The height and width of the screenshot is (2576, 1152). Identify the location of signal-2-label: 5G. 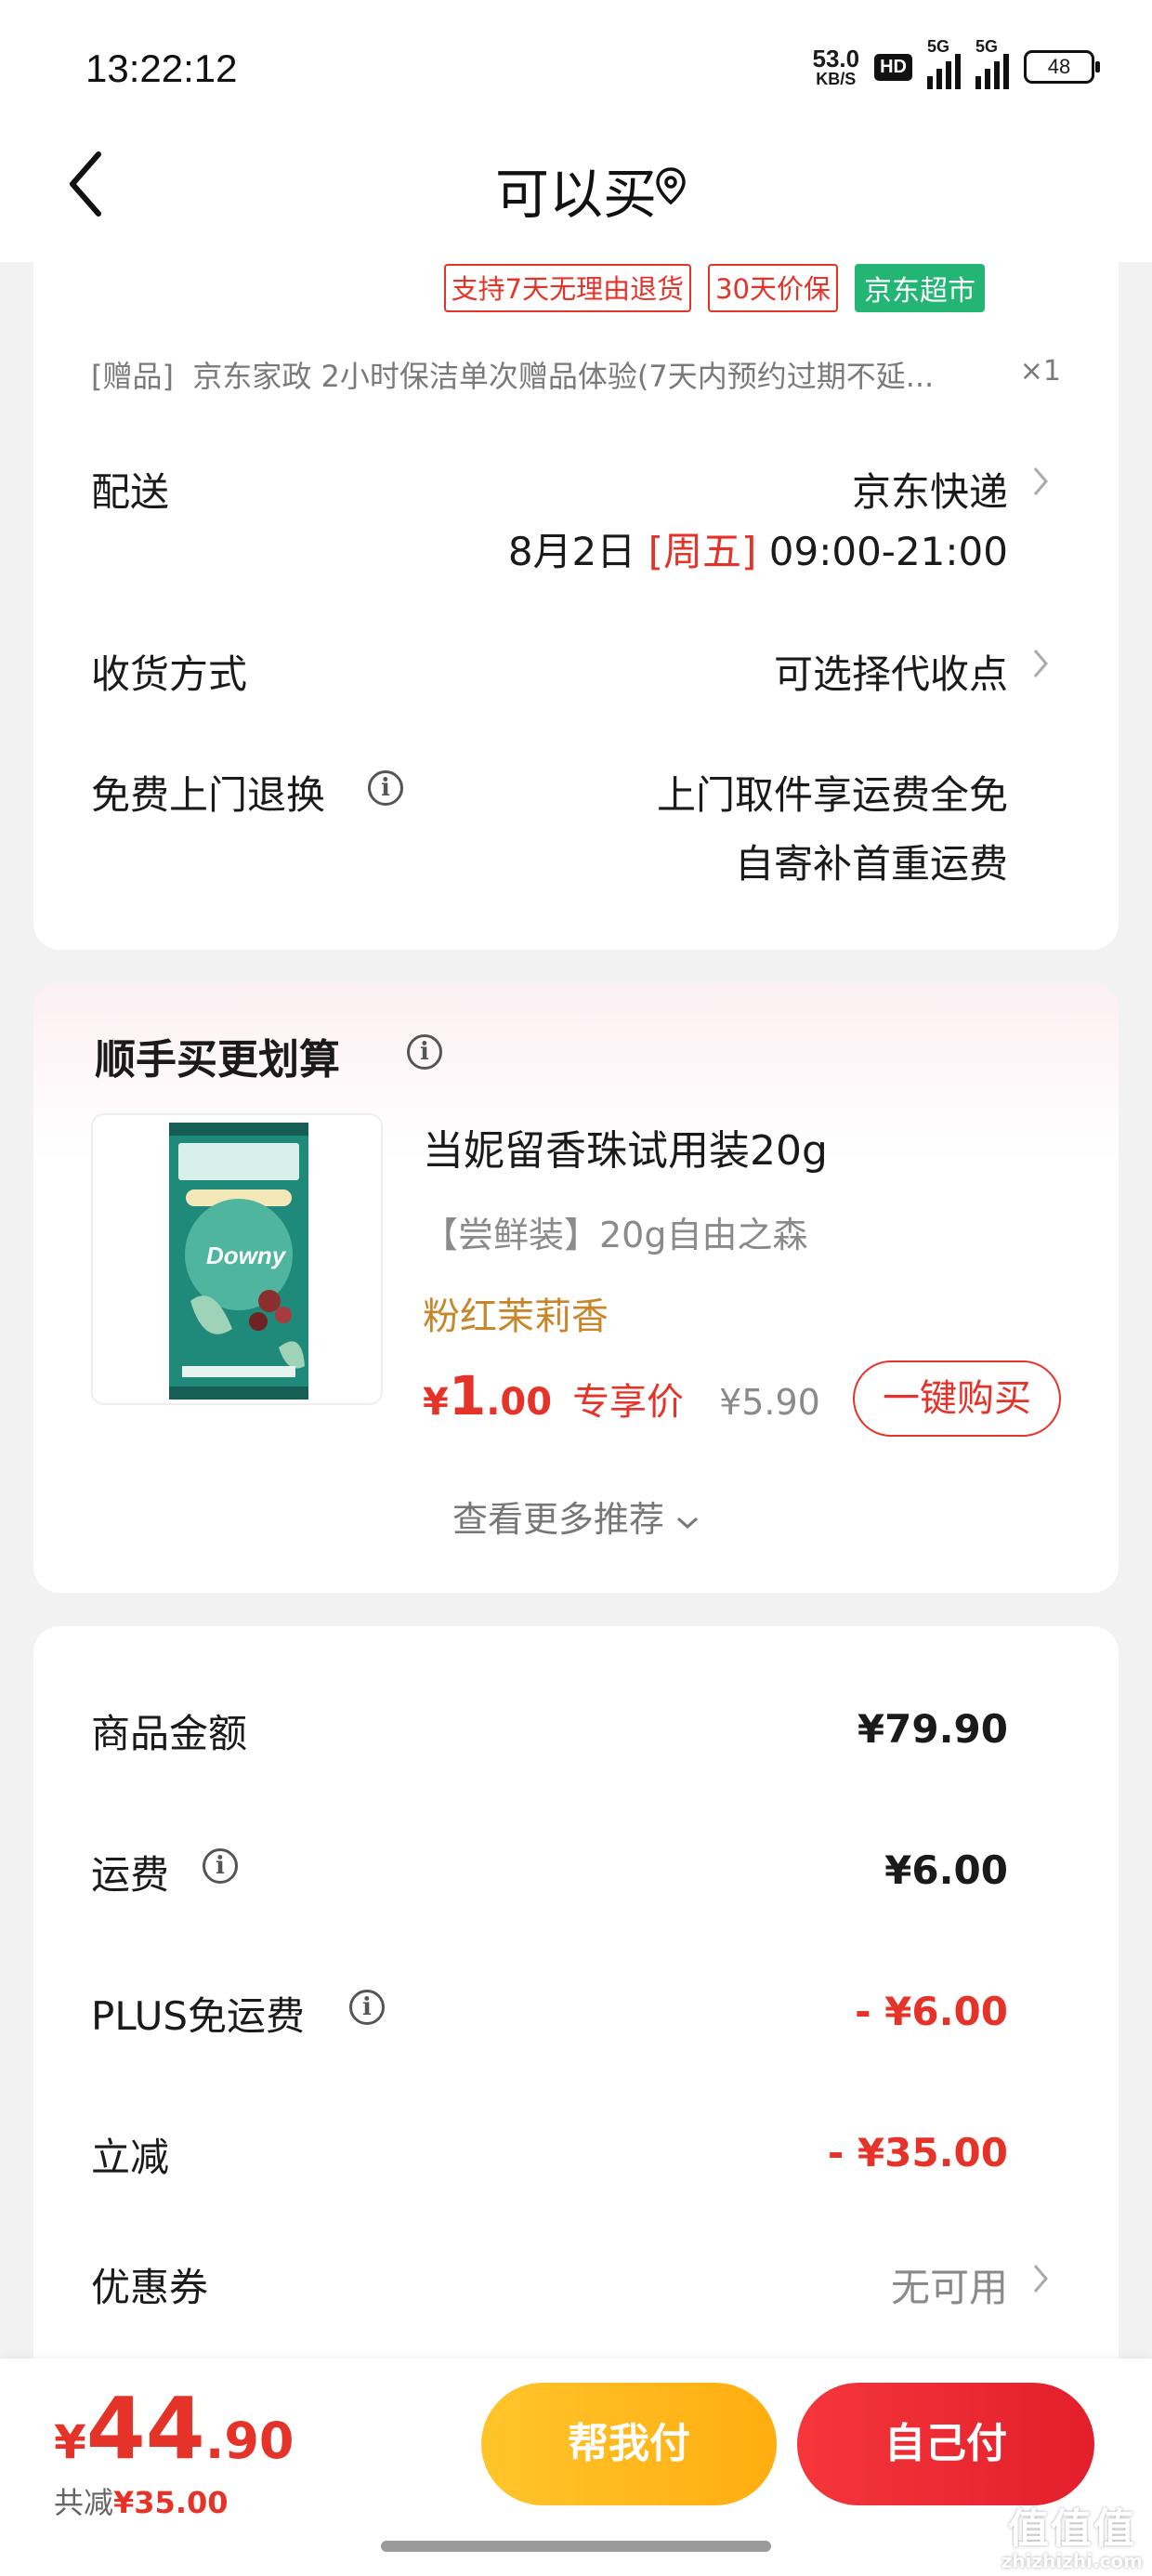
(987, 46).